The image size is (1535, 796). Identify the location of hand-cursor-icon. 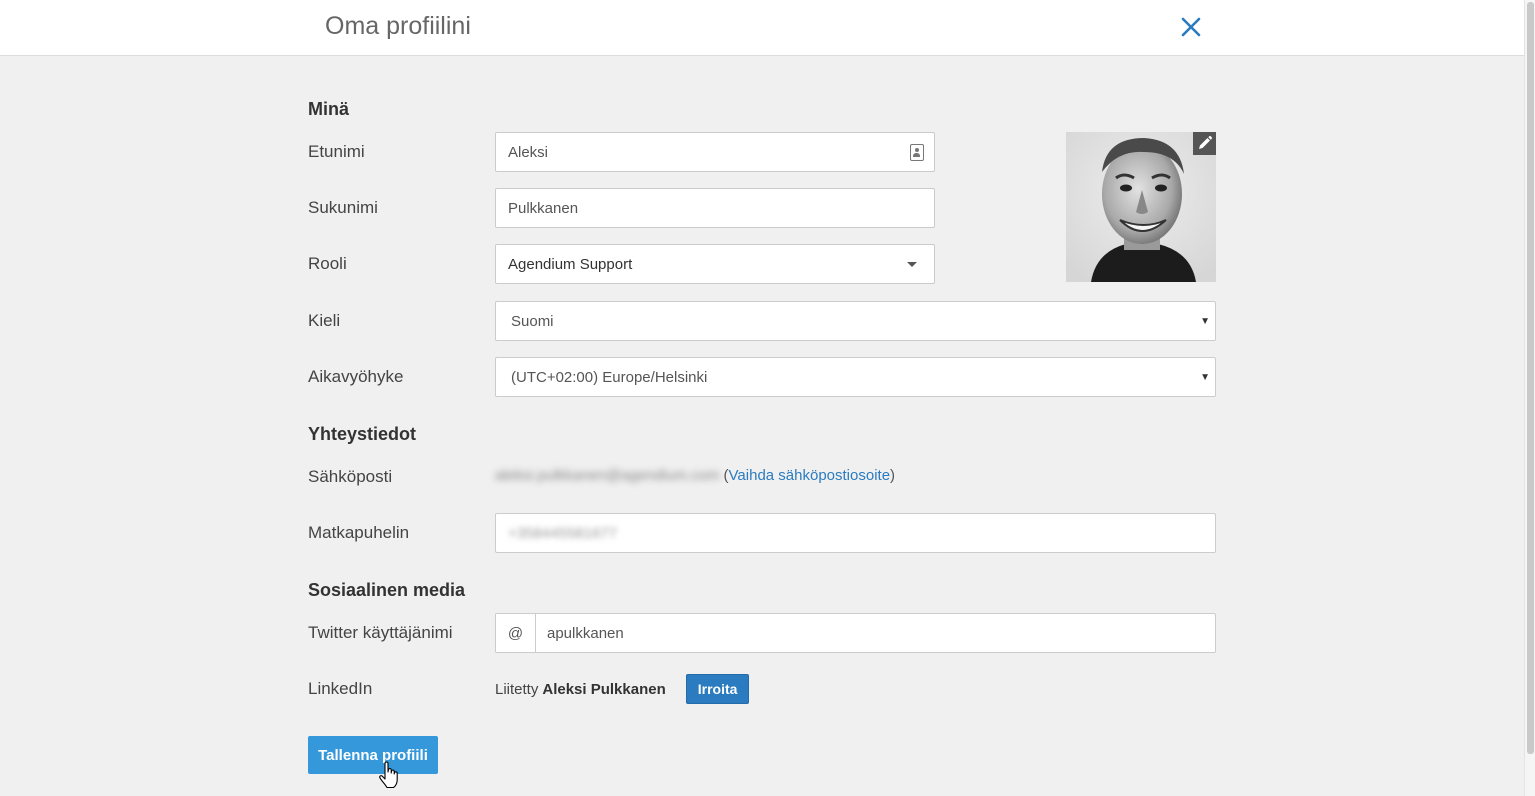
(389, 775).